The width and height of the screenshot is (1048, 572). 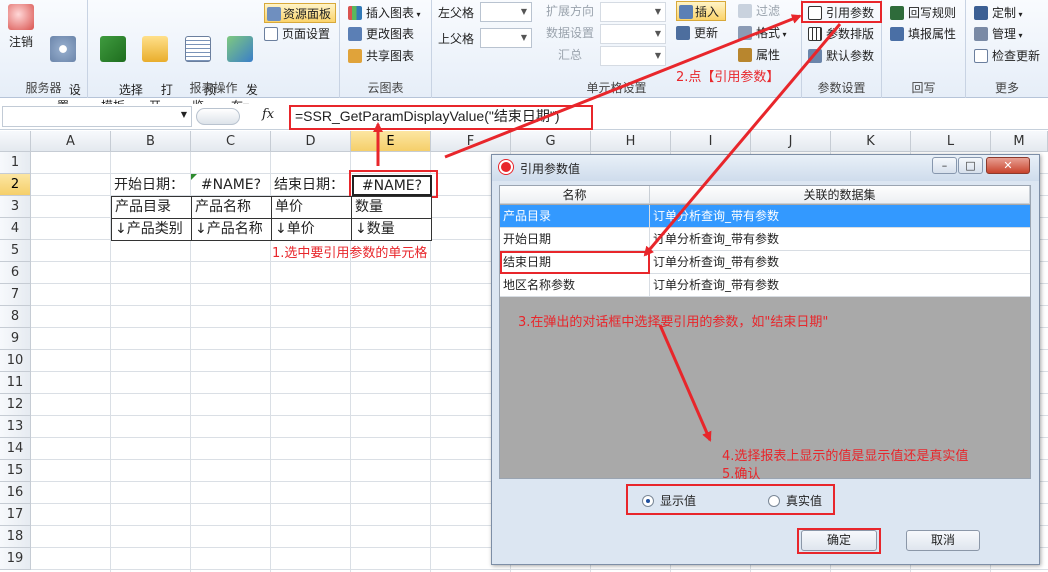 I want to click on param-row: 开始日期 订单分析查询_带有参数, so click(x=765, y=239).